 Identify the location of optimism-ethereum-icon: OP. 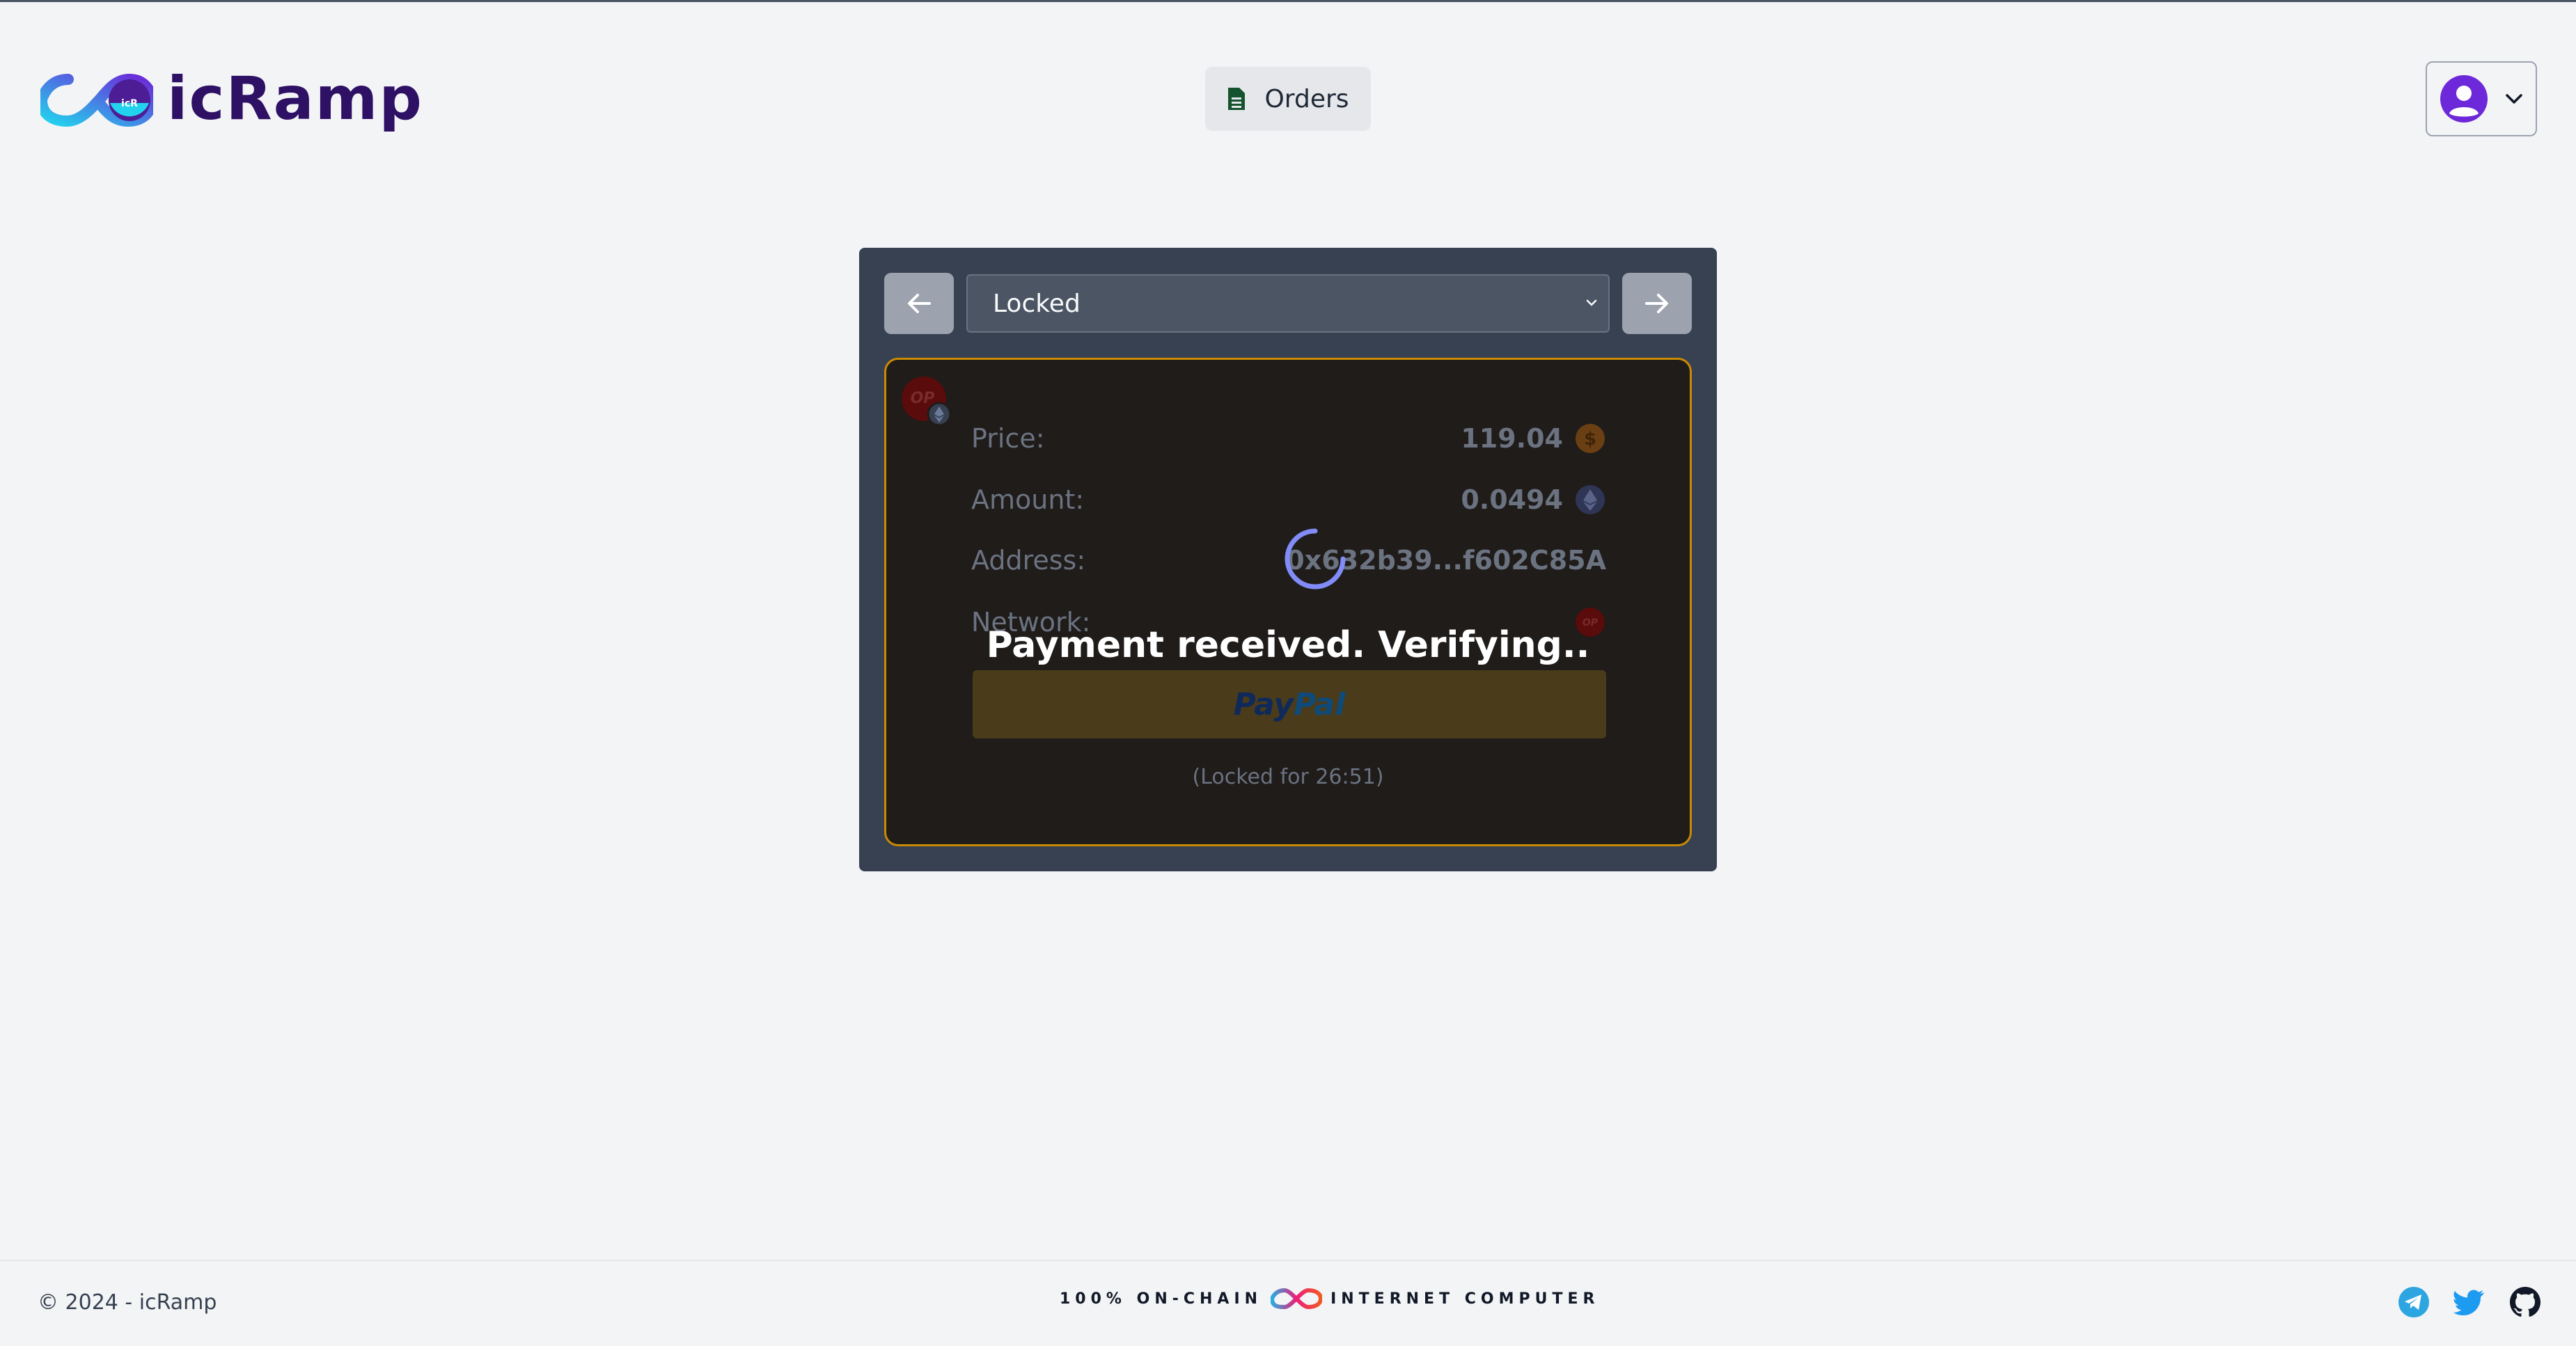
(927, 402).